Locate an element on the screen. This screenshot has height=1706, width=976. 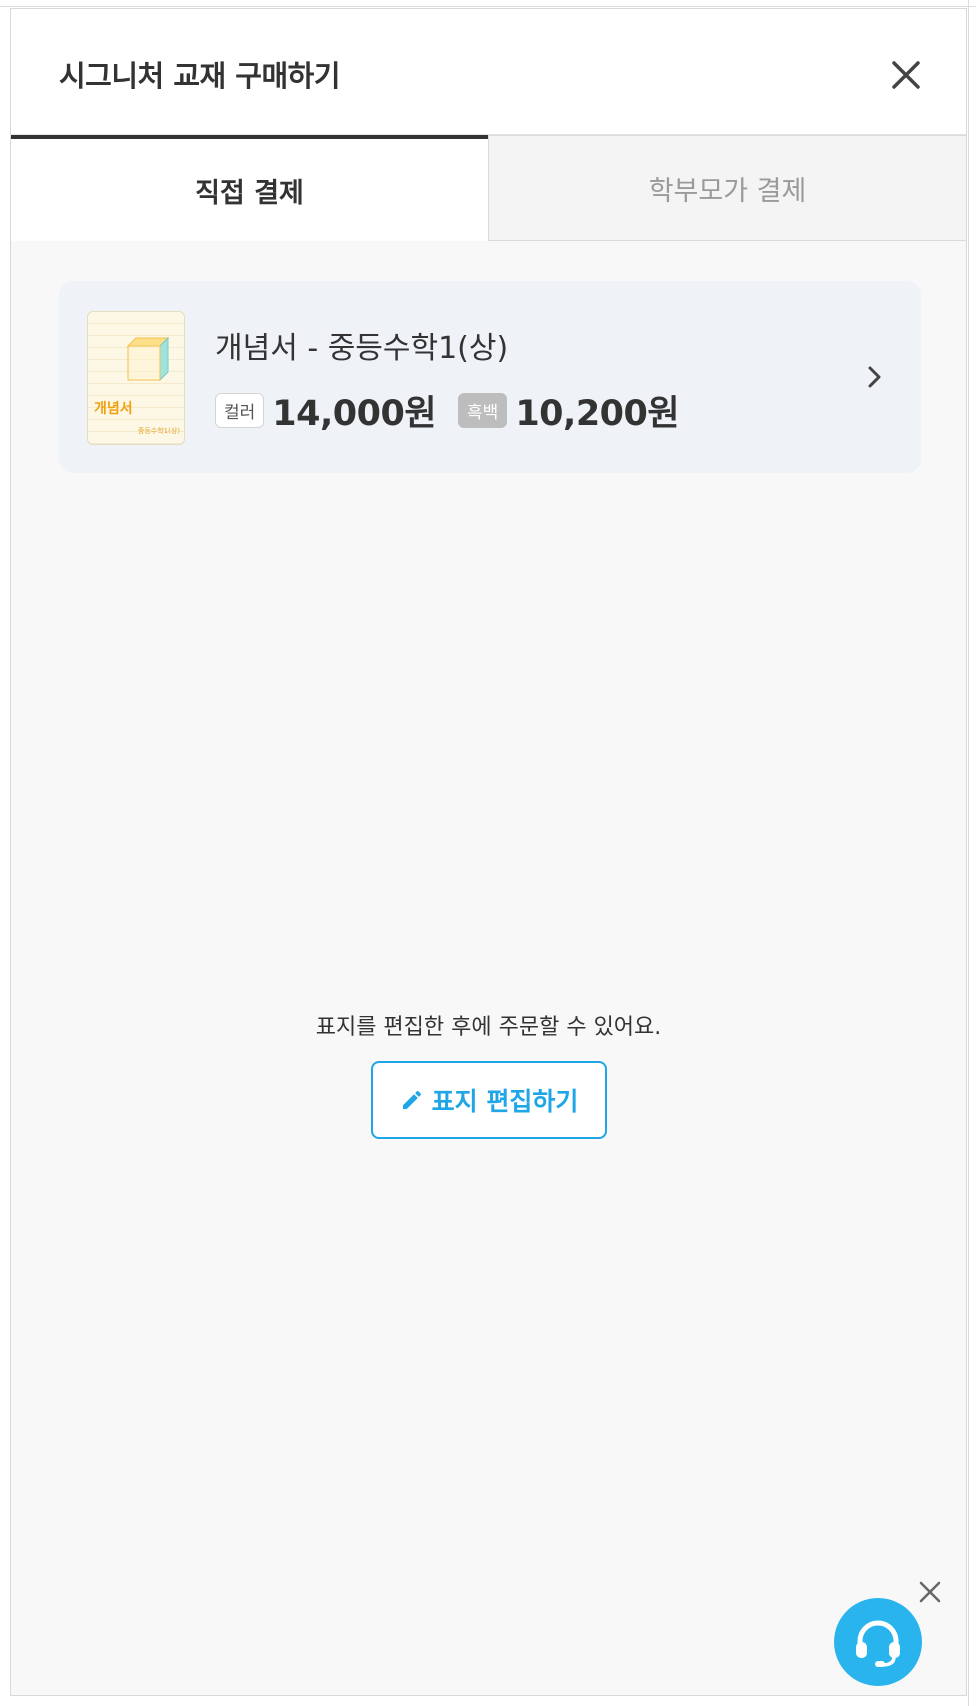
modal-header: 시그니처 교재 구매하기 is located at coordinates (488, 72).